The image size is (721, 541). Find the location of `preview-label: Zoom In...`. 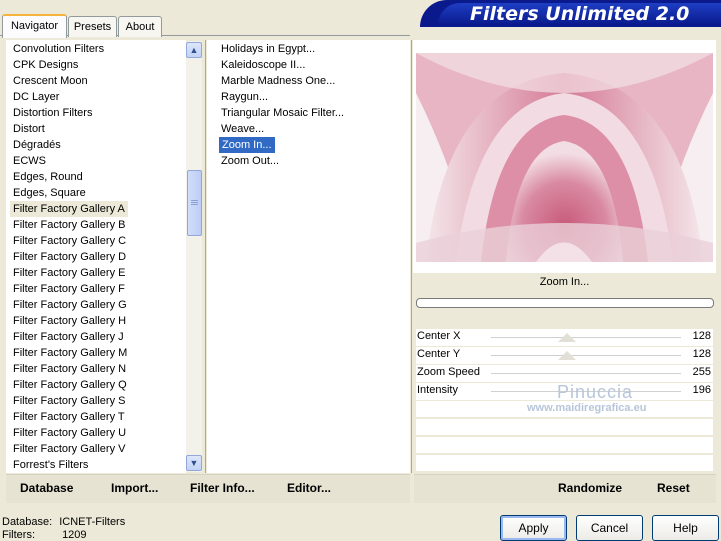

preview-label: Zoom In... is located at coordinates (564, 282).